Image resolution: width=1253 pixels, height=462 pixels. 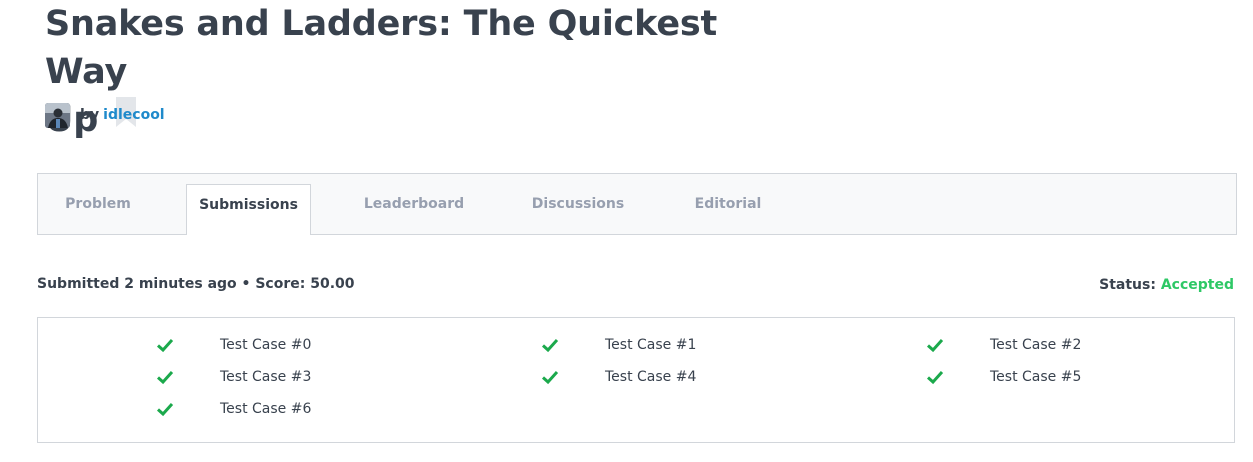 I want to click on challenge-title-line1: Snakes and Ladders: The Quickest Way, so click(x=381, y=48).